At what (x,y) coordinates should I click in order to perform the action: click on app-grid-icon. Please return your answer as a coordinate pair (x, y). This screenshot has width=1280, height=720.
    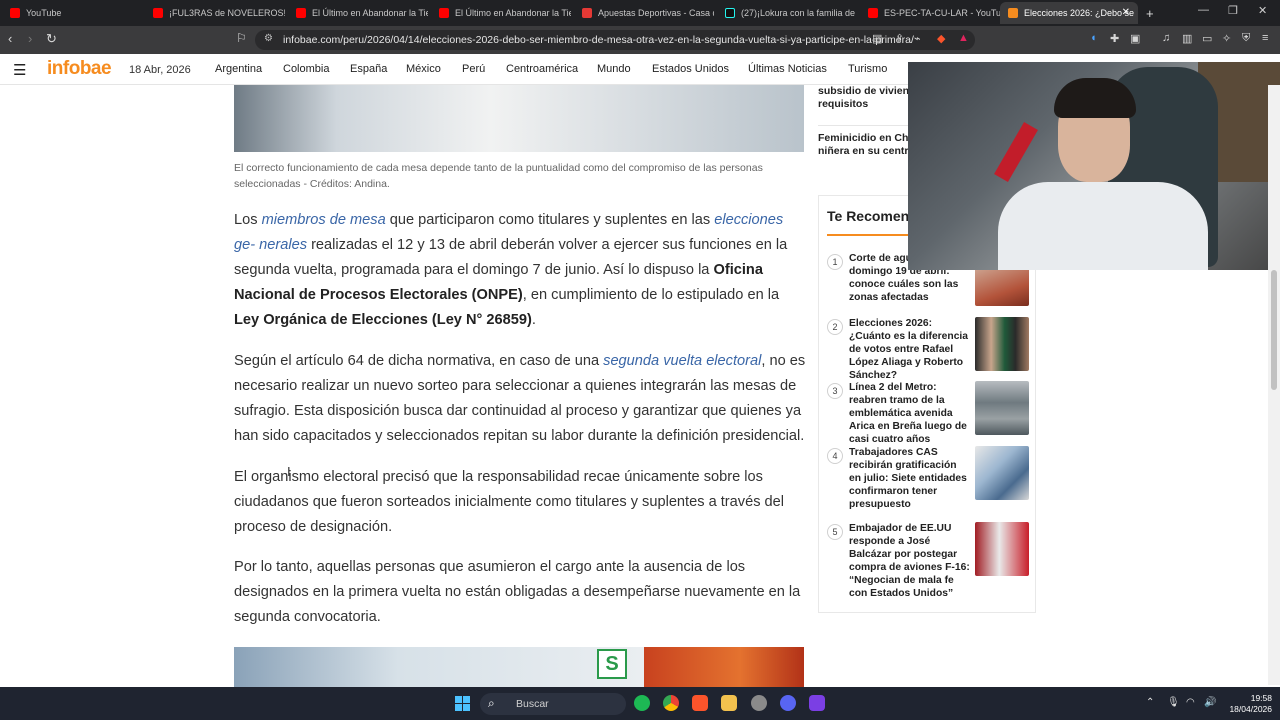
    Looking at the image, I should click on (817, 703).